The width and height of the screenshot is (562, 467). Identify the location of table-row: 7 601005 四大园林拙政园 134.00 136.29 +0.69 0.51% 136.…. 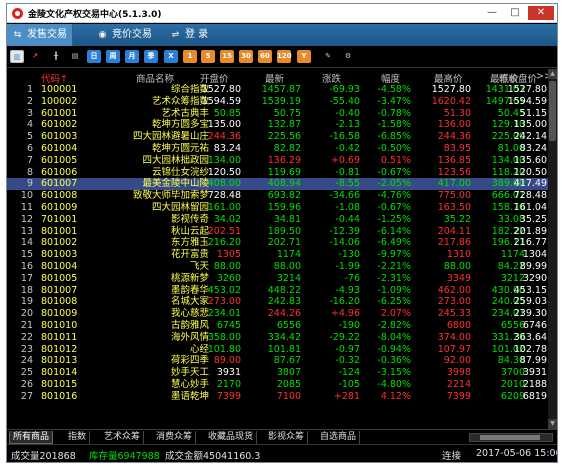
(277, 161).